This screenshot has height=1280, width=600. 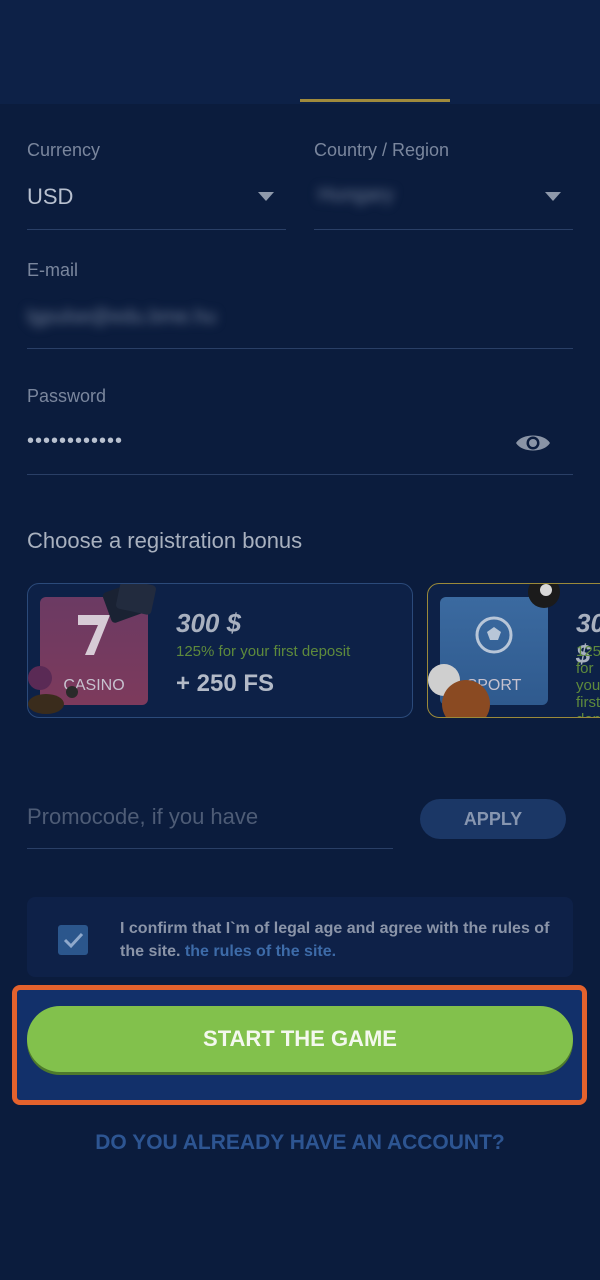 I want to click on currency-select: USD, so click(x=50, y=197).